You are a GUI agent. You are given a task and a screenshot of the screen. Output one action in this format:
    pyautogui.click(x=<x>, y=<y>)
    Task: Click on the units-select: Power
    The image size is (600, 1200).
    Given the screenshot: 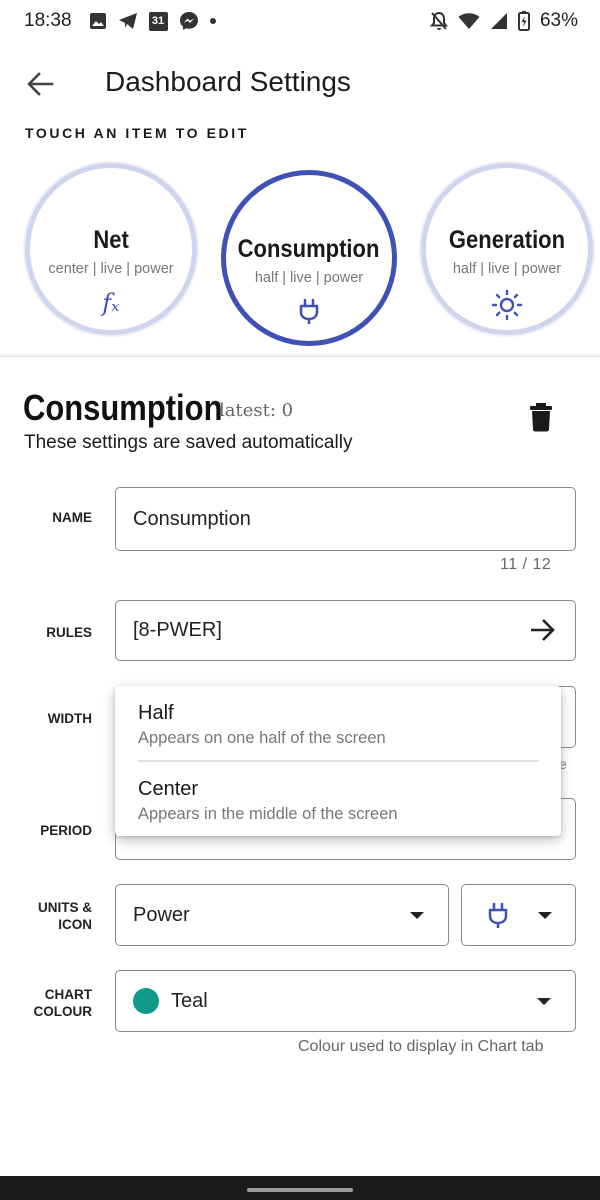 What is the action you would take?
    pyautogui.click(x=282, y=915)
    